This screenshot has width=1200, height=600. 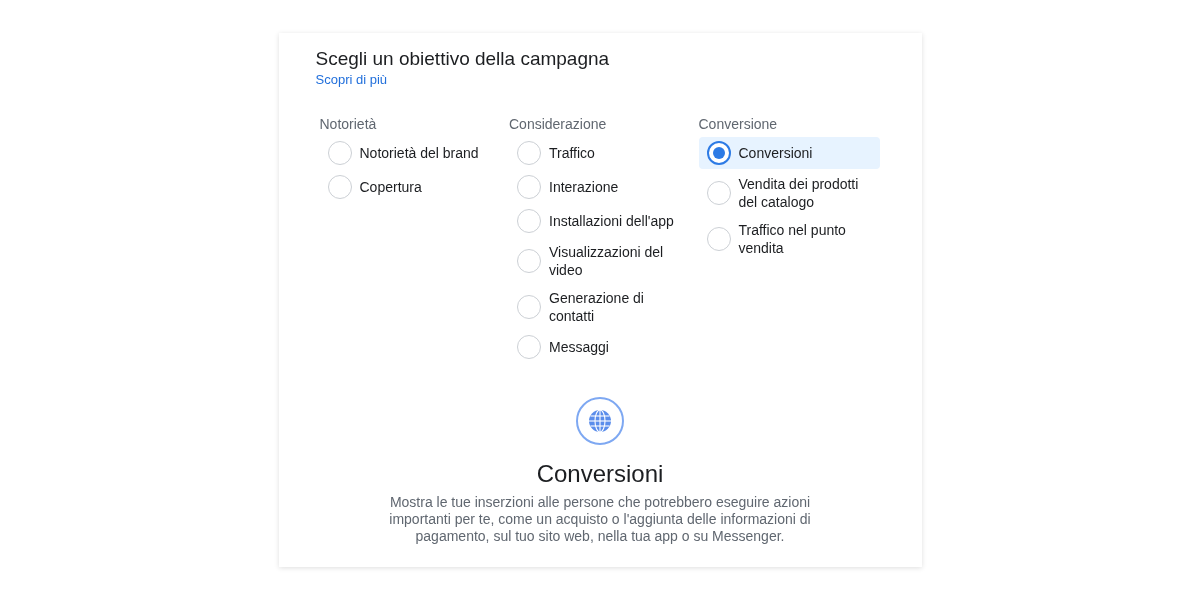 What do you see at coordinates (348, 124) in the screenshot?
I see `category-heading: Notorietà` at bounding box center [348, 124].